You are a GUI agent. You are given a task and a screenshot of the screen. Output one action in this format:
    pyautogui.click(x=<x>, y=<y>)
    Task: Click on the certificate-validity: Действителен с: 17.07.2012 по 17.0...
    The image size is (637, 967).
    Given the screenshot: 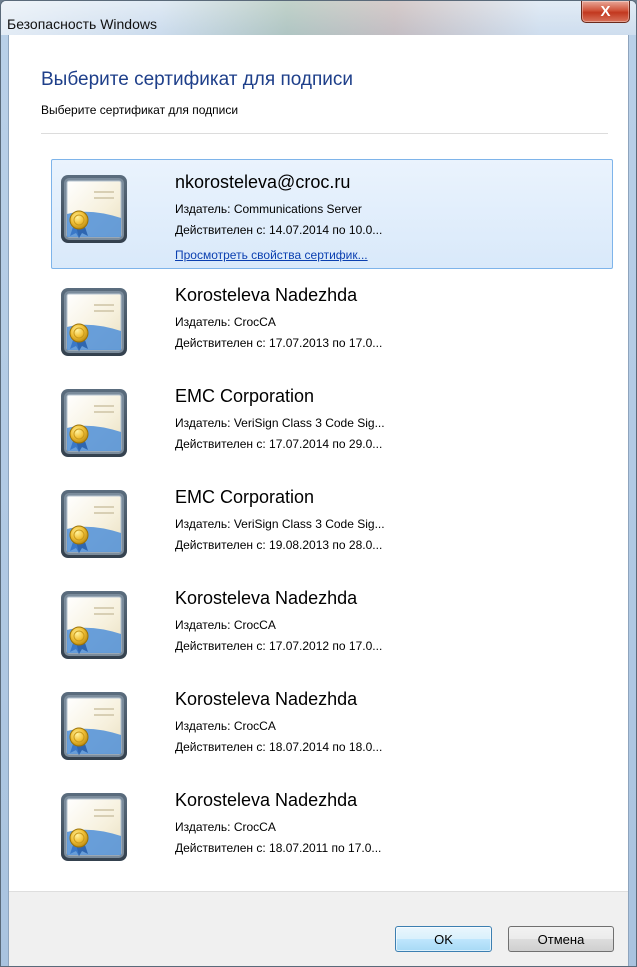 What is the action you would take?
    pyautogui.click(x=279, y=646)
    